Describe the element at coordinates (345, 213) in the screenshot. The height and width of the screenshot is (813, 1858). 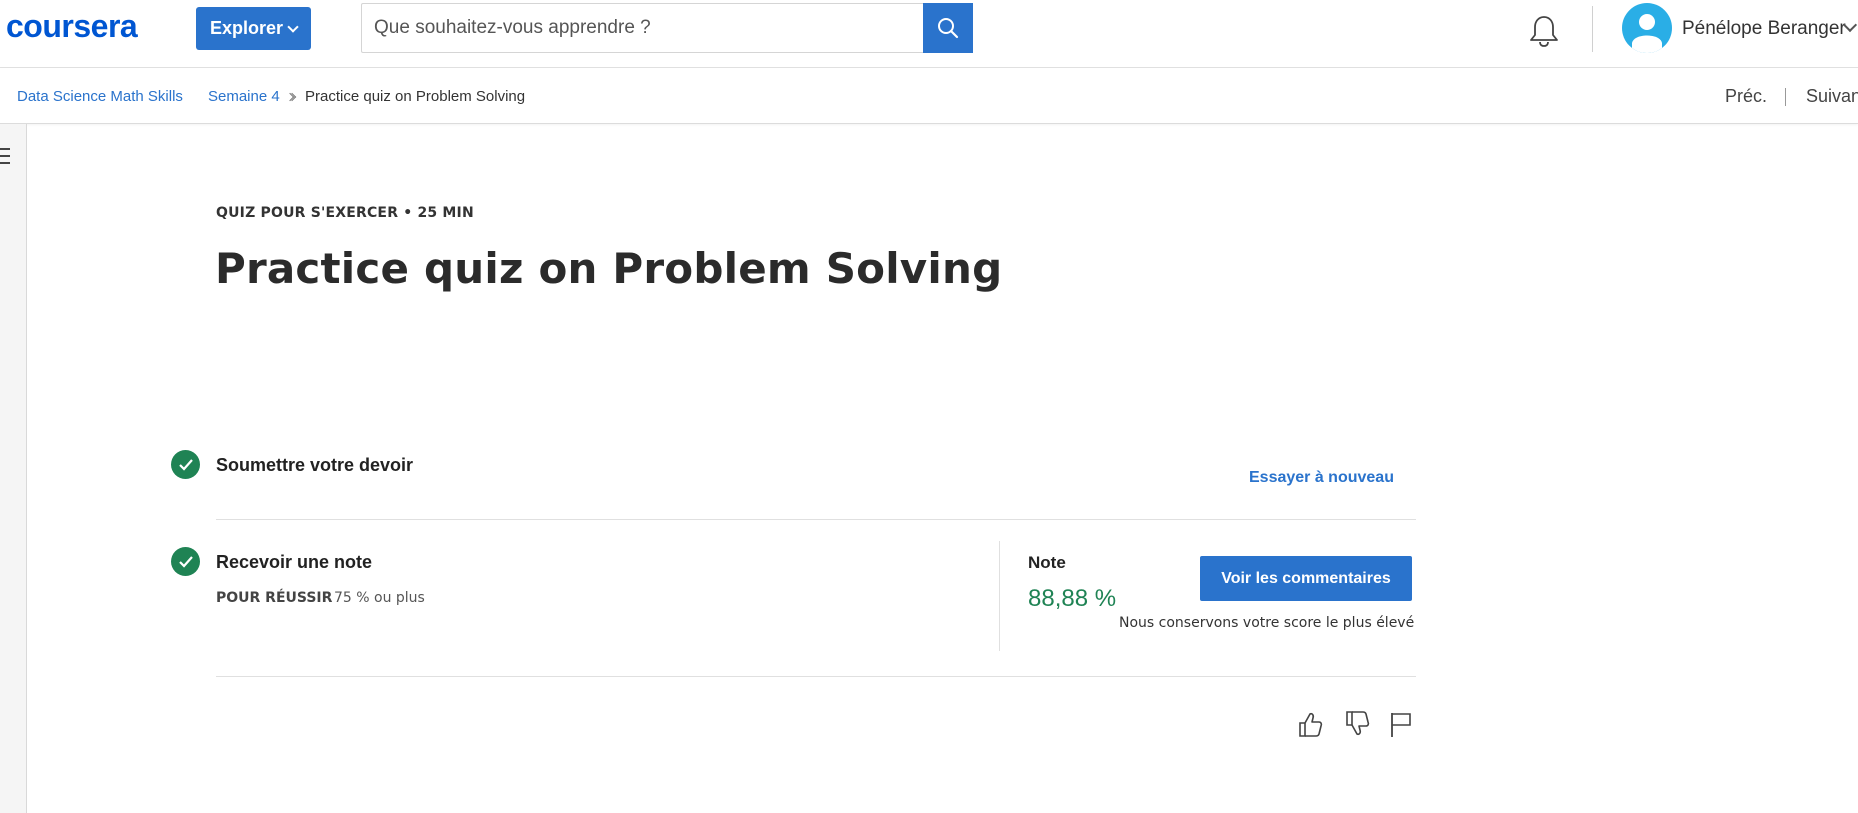
I see `quiz-kicker: QUIZ POUR S'EXERCER • 25 MIN` at that location.